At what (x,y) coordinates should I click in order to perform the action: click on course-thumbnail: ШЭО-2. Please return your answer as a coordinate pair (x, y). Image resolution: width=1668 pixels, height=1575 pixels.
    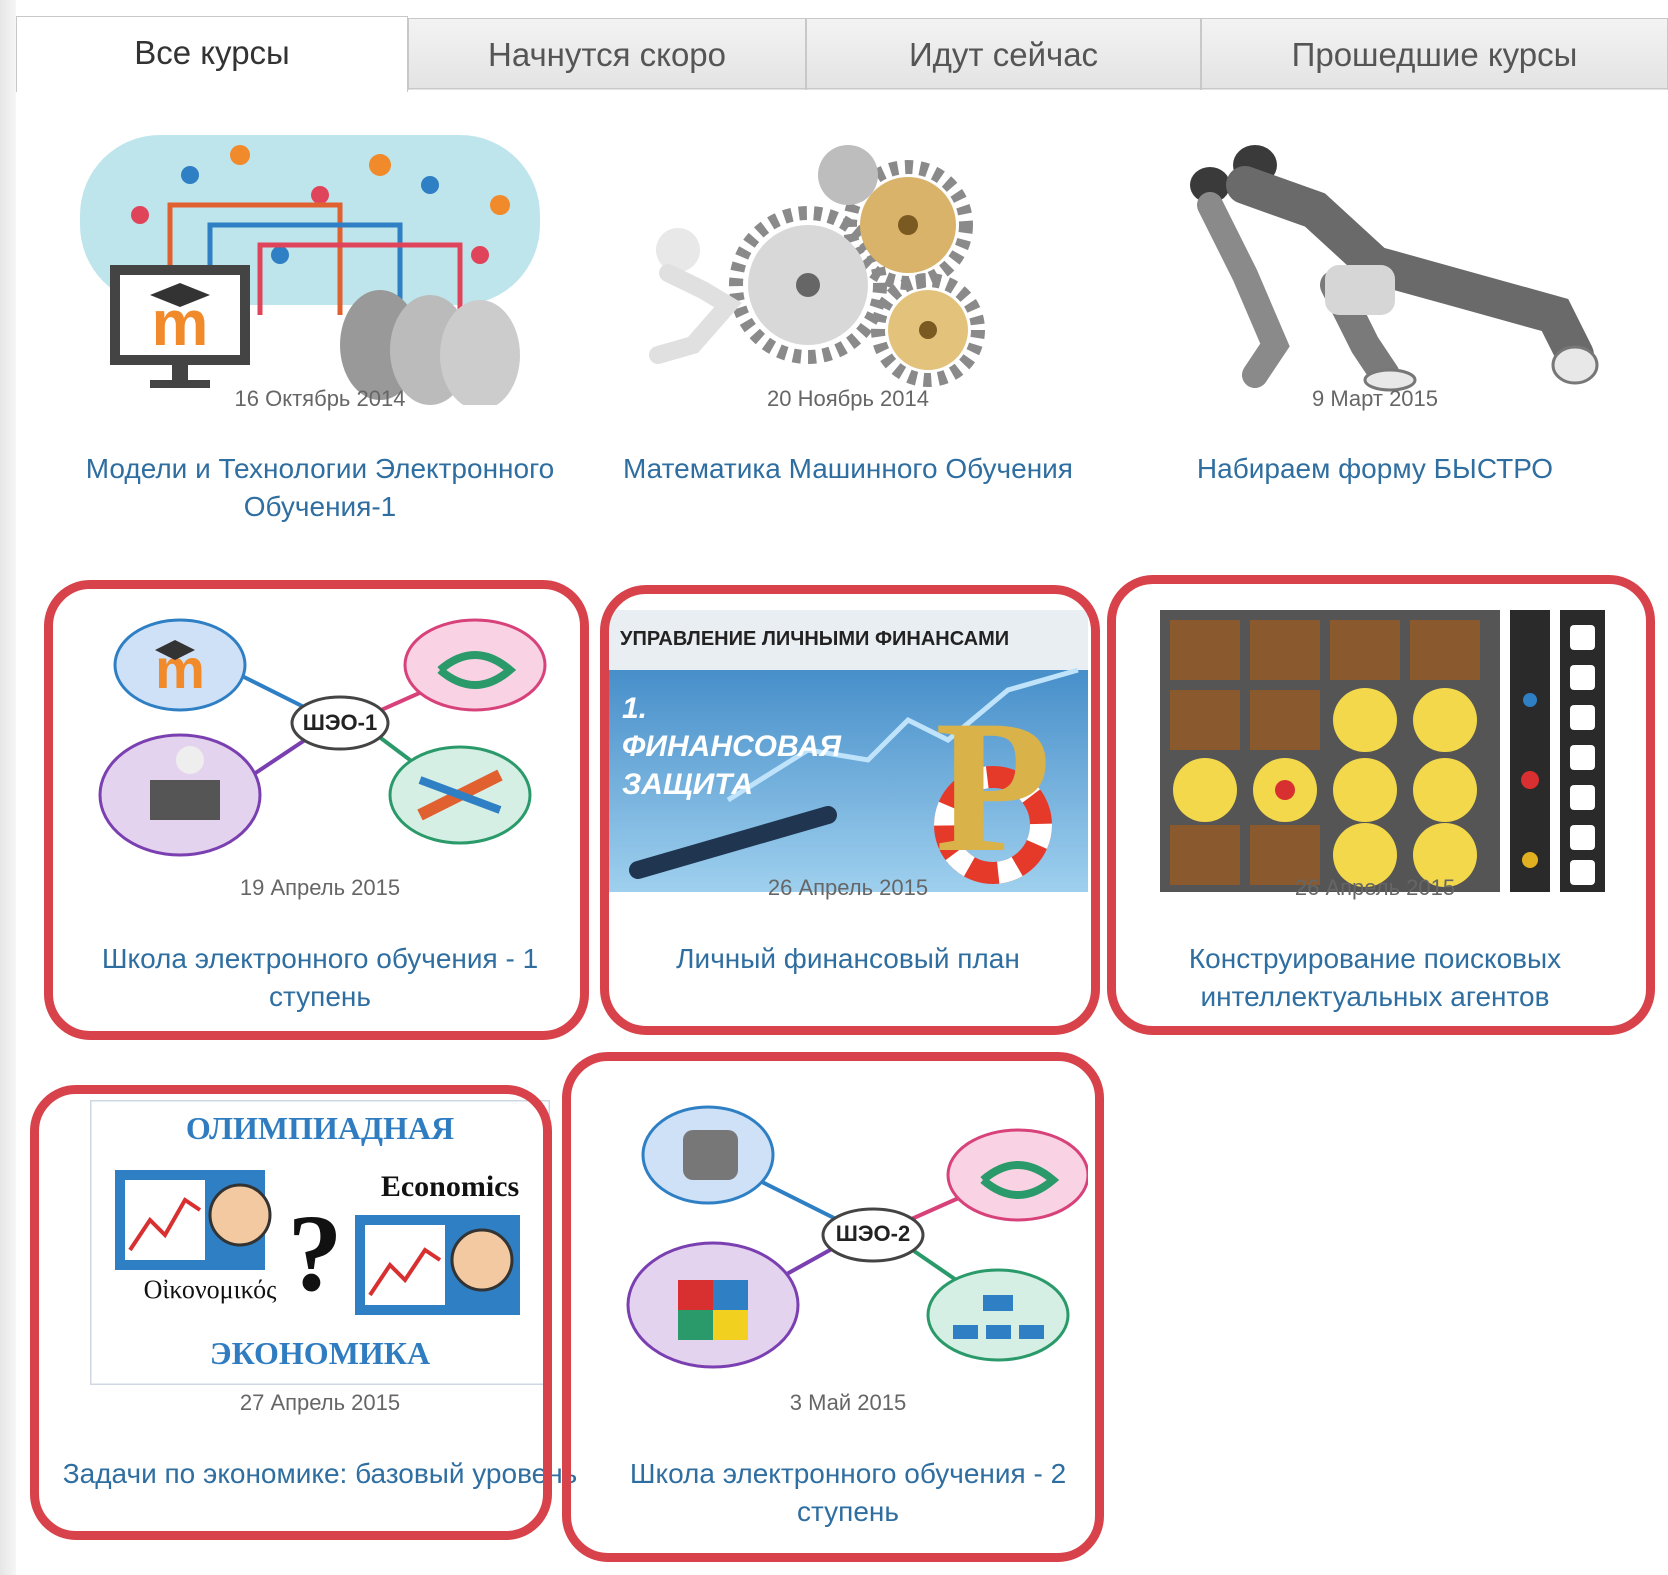
    Looking at the image, I should click on (848, 1242).